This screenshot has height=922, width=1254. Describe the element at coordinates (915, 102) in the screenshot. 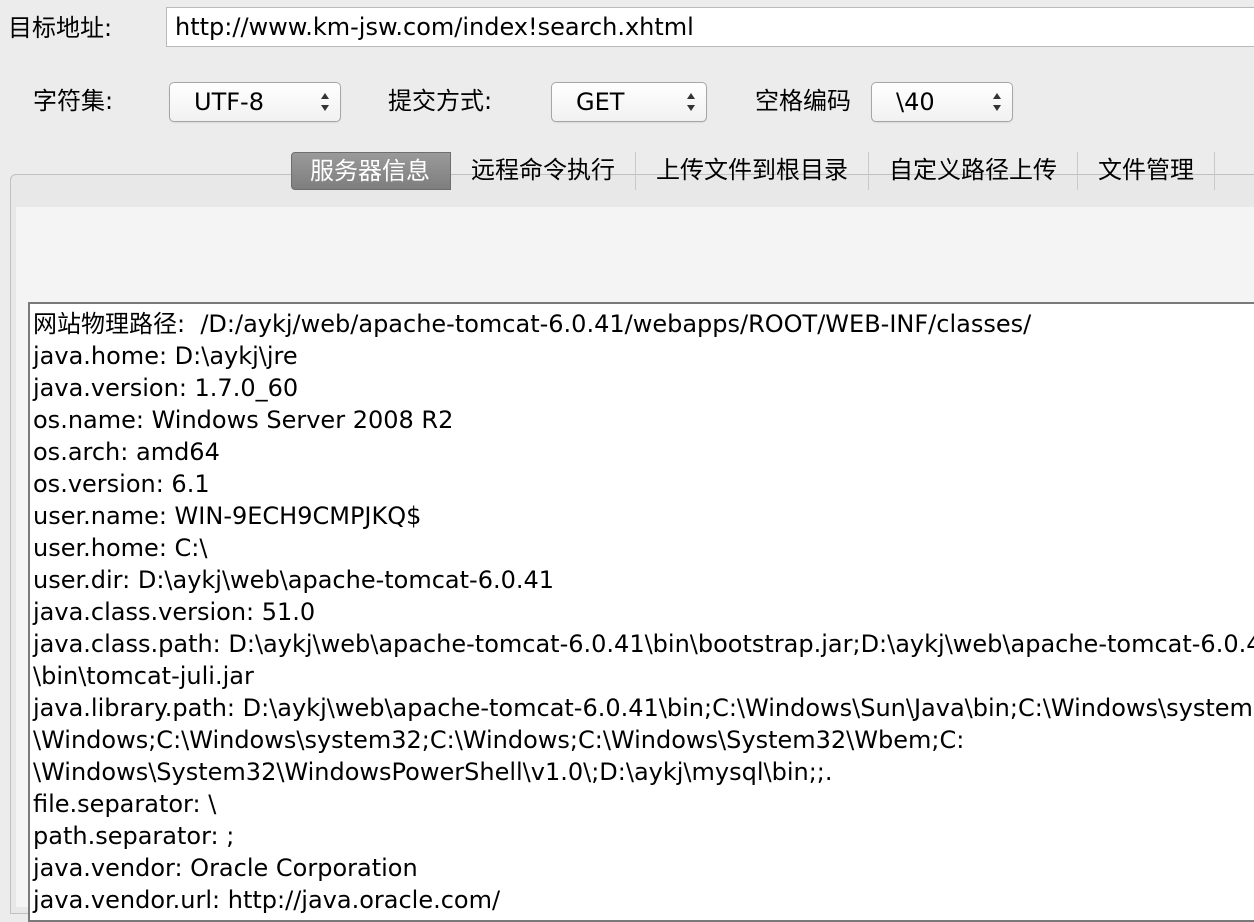

I see `space-encoding-value: \40` at that location.